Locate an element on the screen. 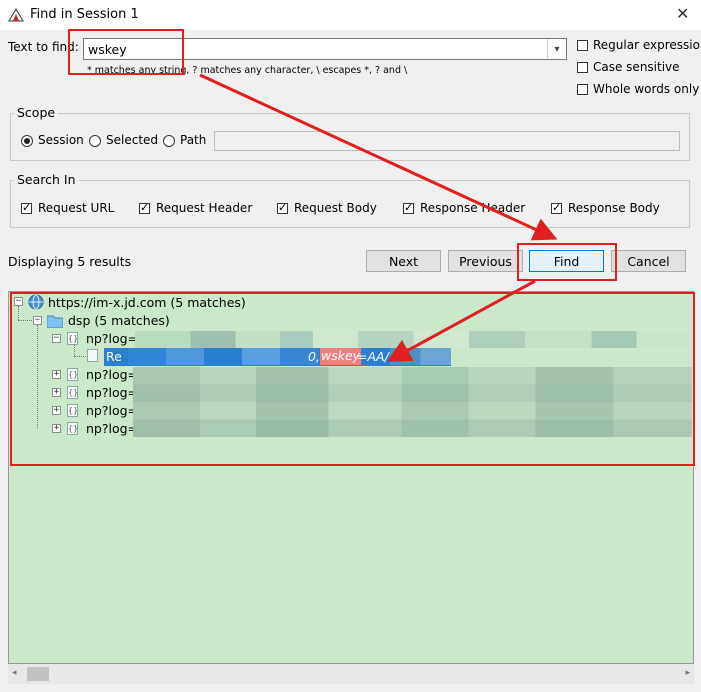 The height and width of the screenshot is (692, 701). arrow-to-find-button is located at coordinates (378, 157).